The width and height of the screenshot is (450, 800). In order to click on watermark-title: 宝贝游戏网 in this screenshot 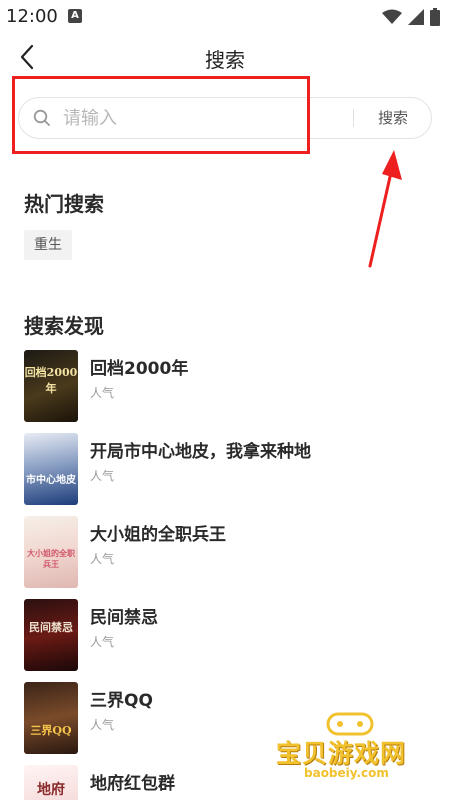, I will do `click(341, 753)`.